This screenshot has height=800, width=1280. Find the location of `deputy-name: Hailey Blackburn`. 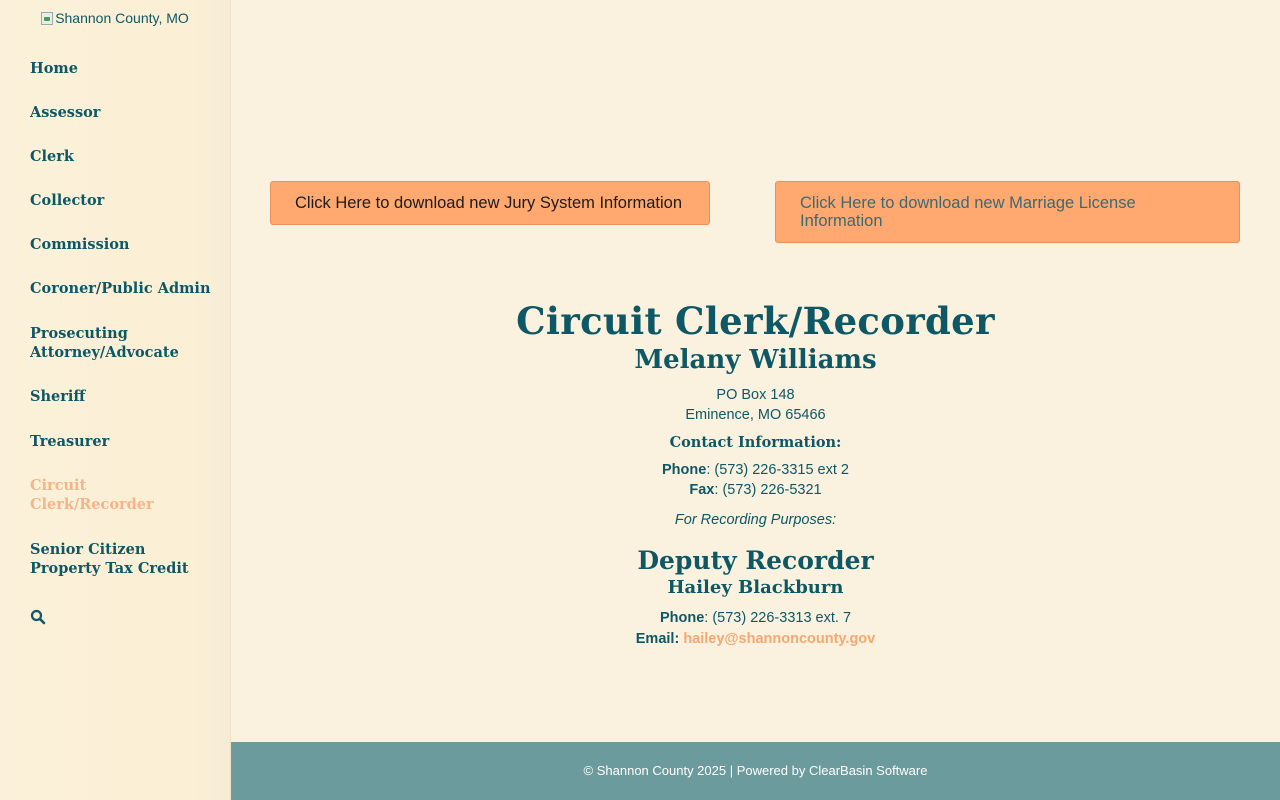

deputy-name: Hailey Blackburn is located at coordinates (755, 587).